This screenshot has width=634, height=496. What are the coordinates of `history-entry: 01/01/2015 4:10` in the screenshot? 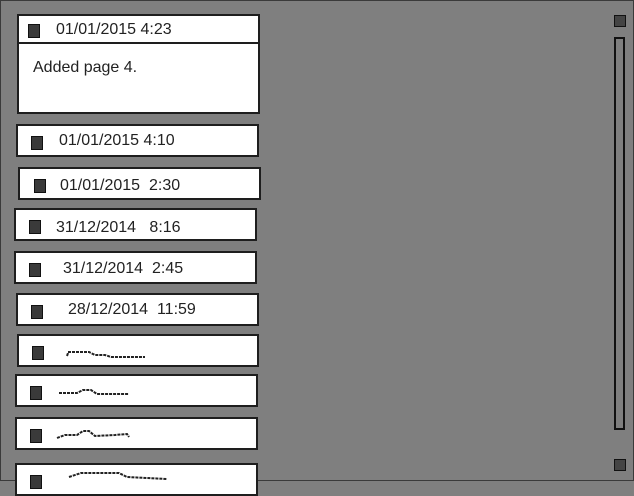 It's located at (137, 140).